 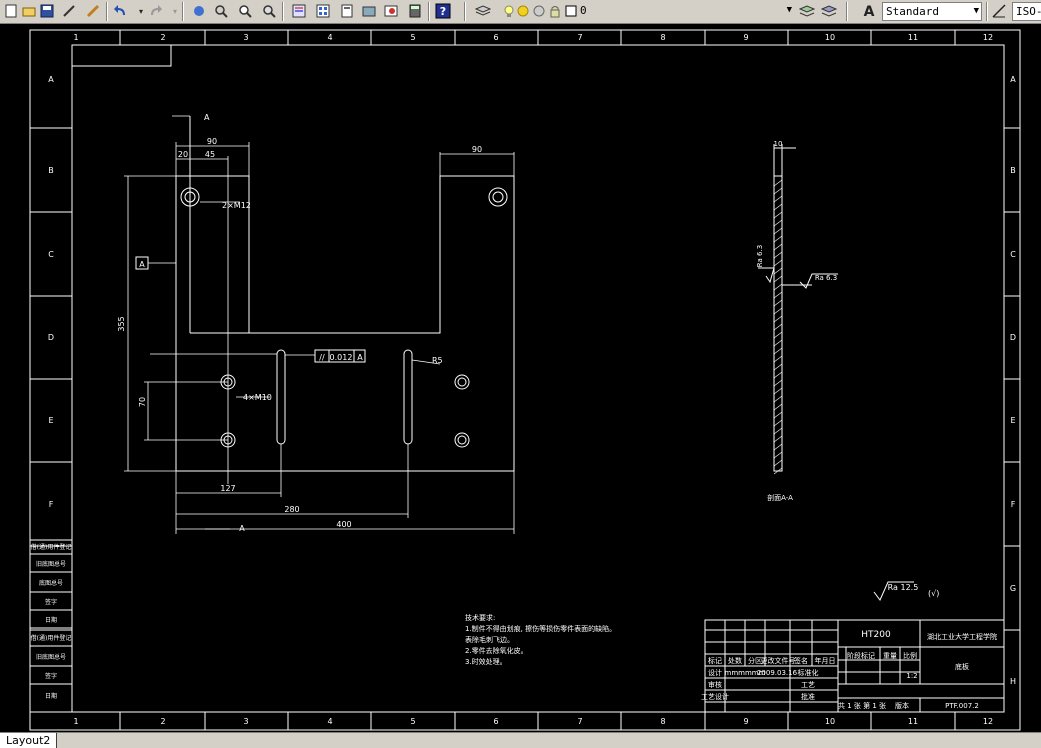 I want to click on tolerance-symbol: //, so click(x=322, y=357).